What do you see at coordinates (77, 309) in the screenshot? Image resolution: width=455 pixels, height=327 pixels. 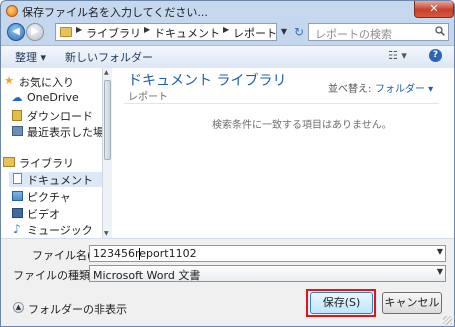 I see `hide-folders-label: フォルダーの非表示` at bounding box center [77, 309].